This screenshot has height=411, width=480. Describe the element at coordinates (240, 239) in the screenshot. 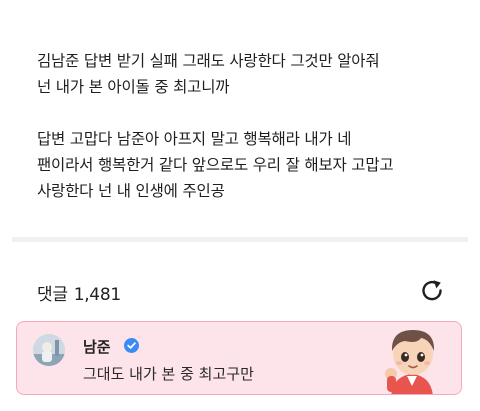

I see `section-divider` at that location.